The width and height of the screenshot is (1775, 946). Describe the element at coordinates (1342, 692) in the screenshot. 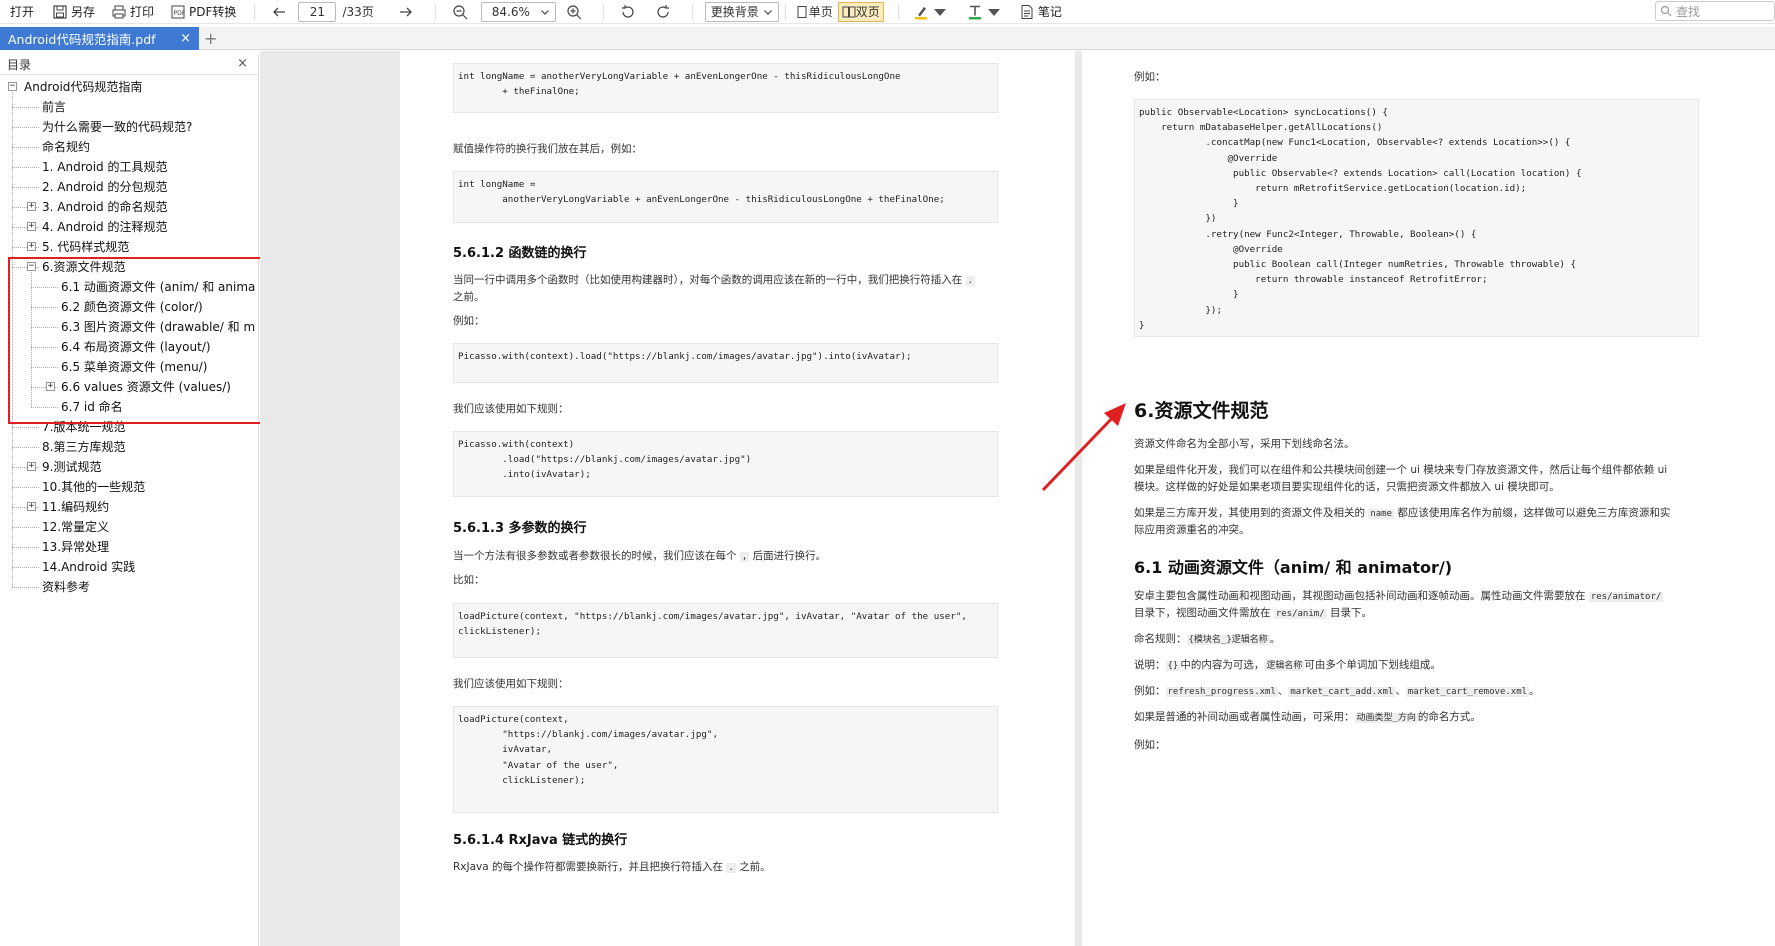

I see `inline-code: market_cart_add.xml` at that location.